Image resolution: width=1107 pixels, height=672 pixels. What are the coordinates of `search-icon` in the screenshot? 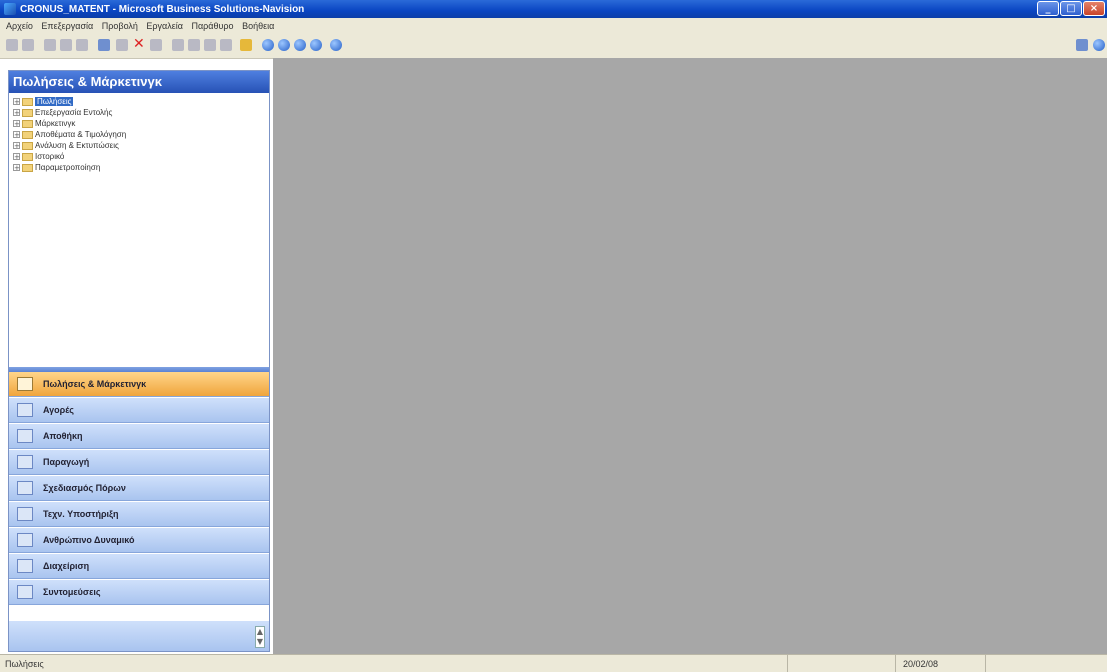 It's located at (156, 45).